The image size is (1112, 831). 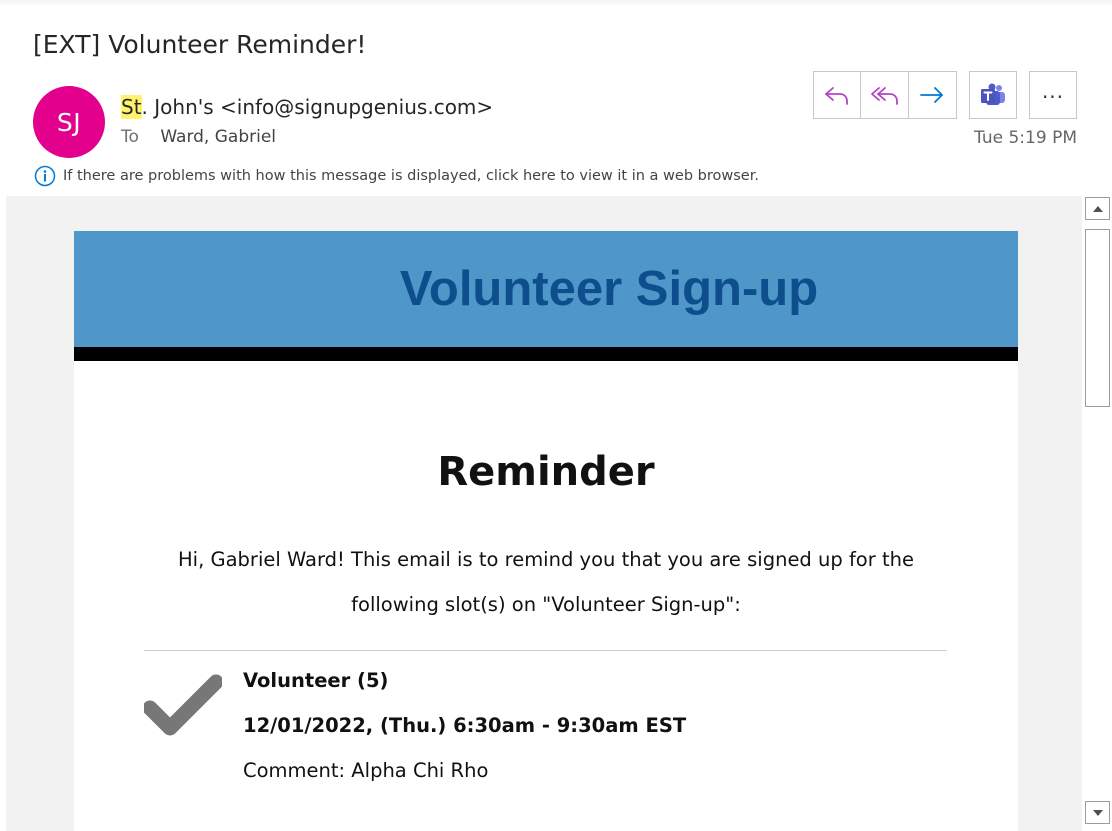 I want to click on reply-actions-group, so click(x=885, y=95).